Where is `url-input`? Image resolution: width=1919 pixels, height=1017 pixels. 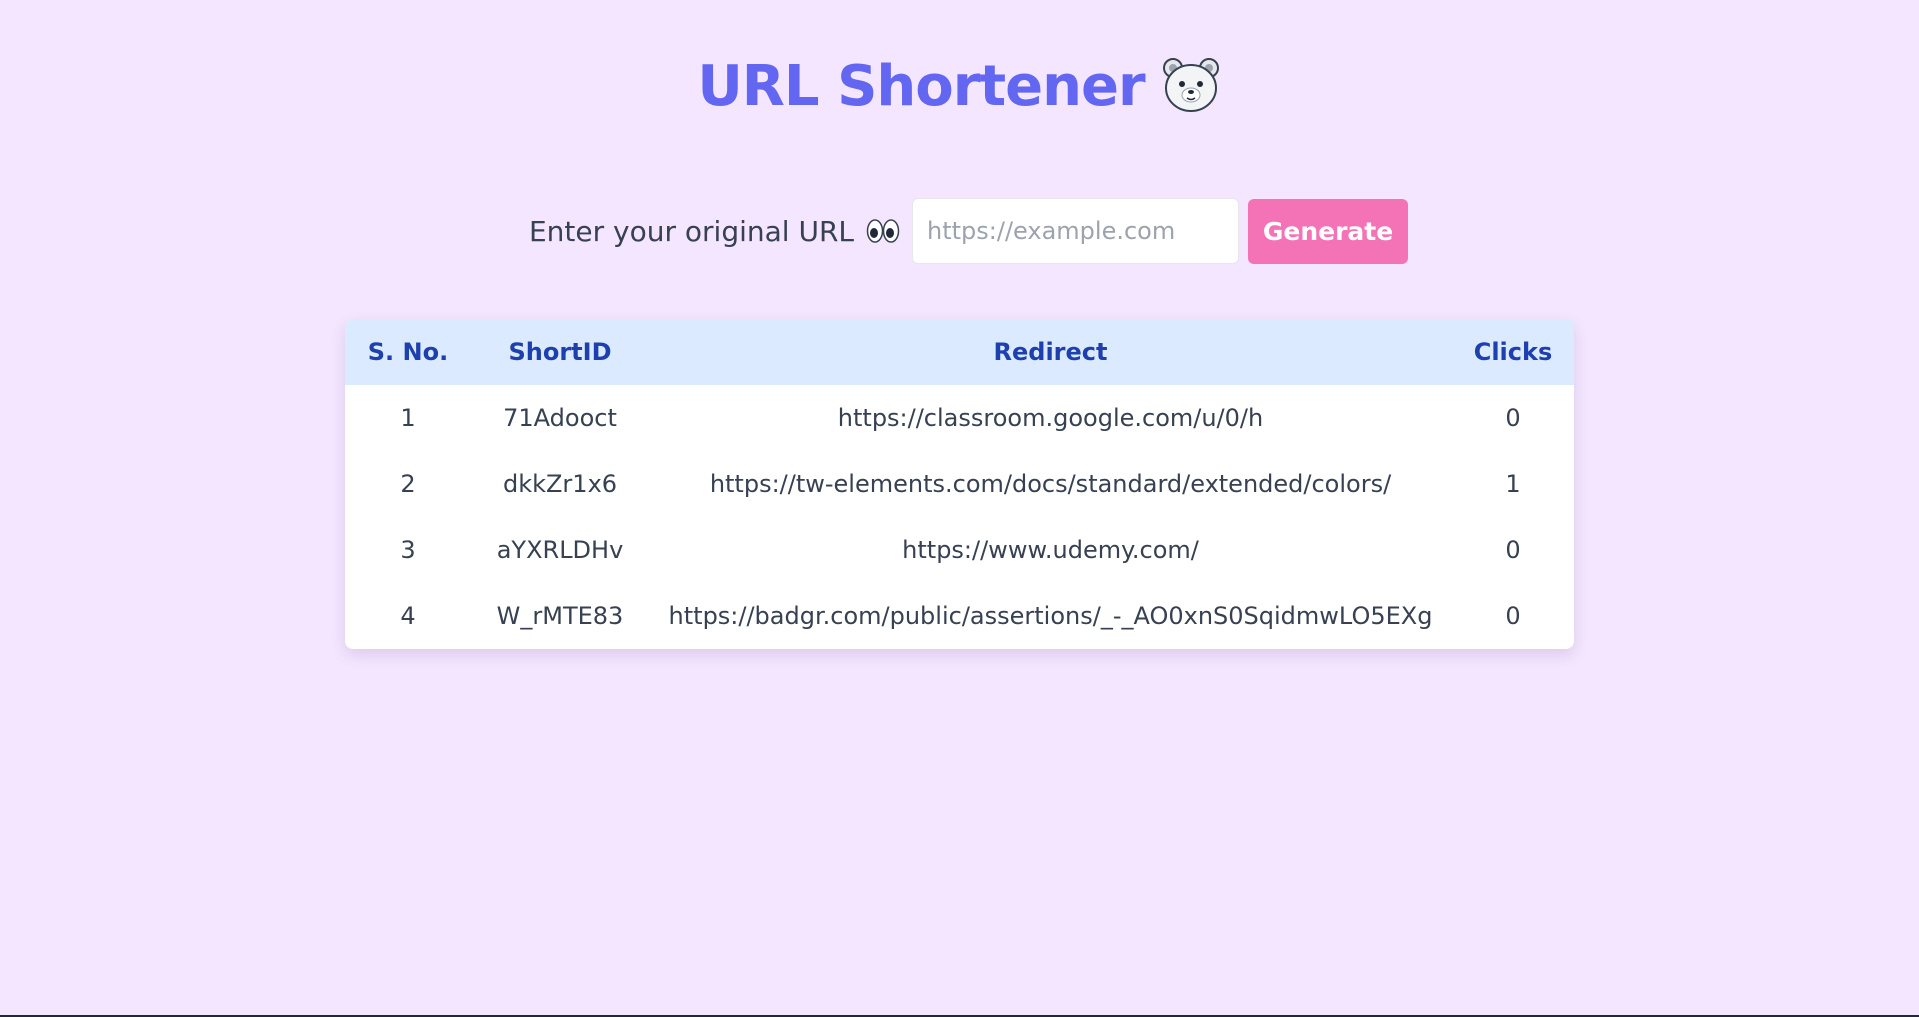 url-input is located at coordinates (1076, 231).